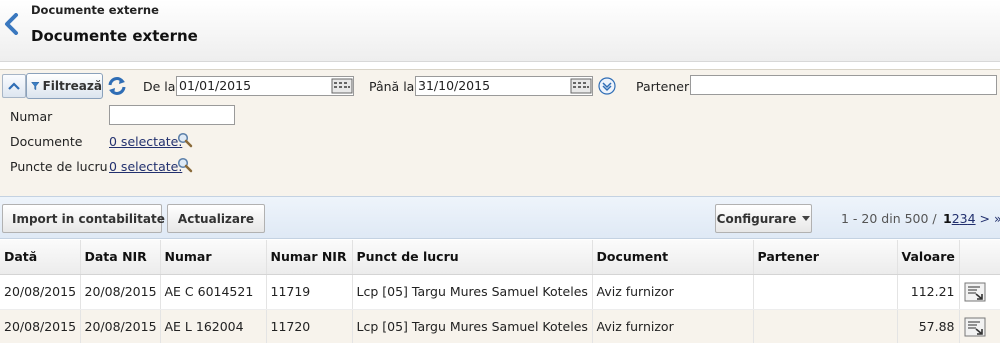  I want to click on chevron-up-icon, so click(14, 86).